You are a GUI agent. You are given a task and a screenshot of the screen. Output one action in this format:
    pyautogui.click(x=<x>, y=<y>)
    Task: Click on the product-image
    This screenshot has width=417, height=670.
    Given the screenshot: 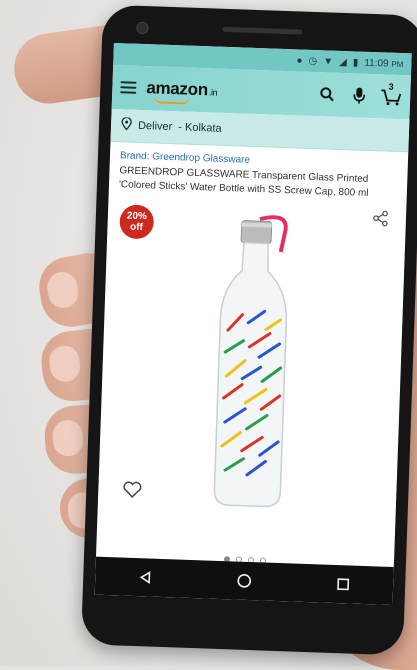 What is the action you would take?
    pyautogui.click(x=253, y=360)
    